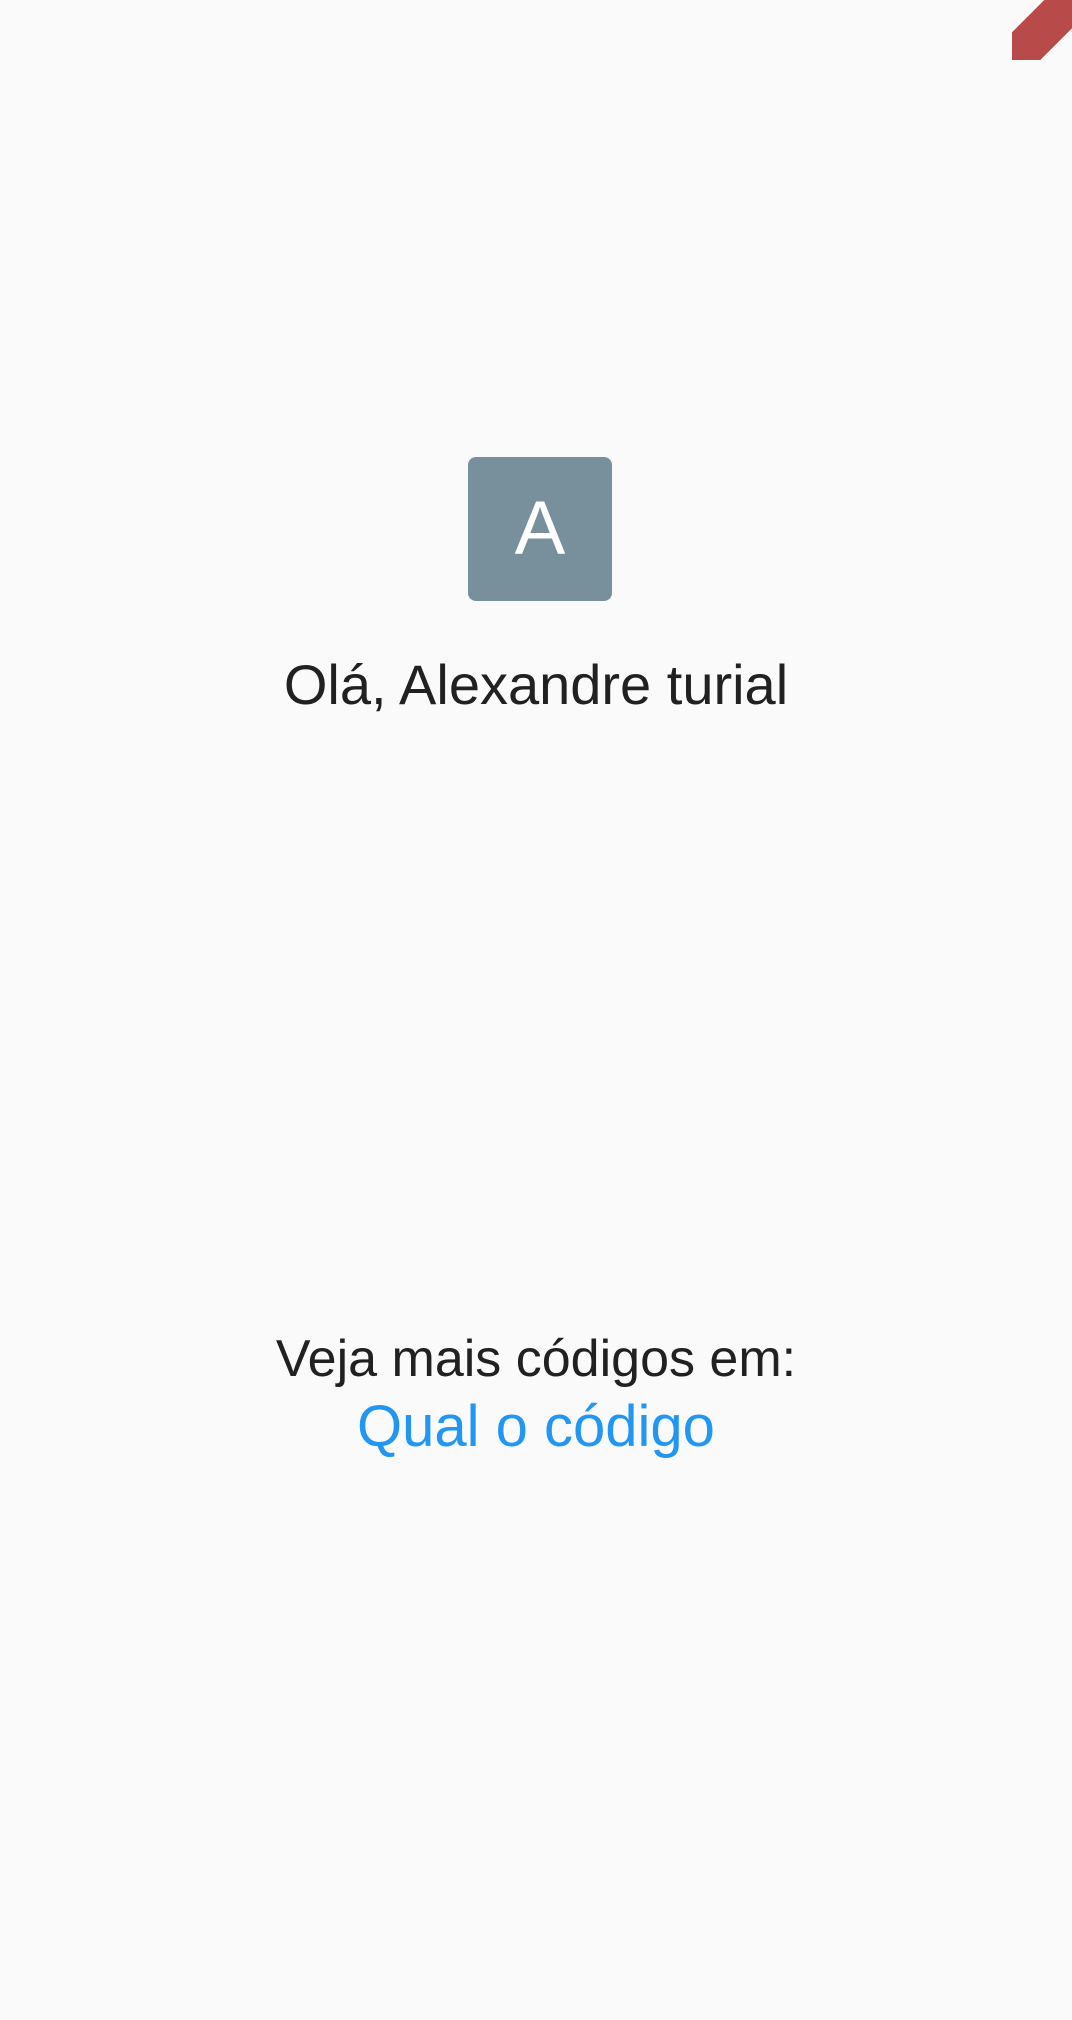 This screenshot has width=1072, height=2020. Describe the element at coordinates (536, 1359) in the screenshot. I see `footer-caption: Veja mais códigos em:` at that location.